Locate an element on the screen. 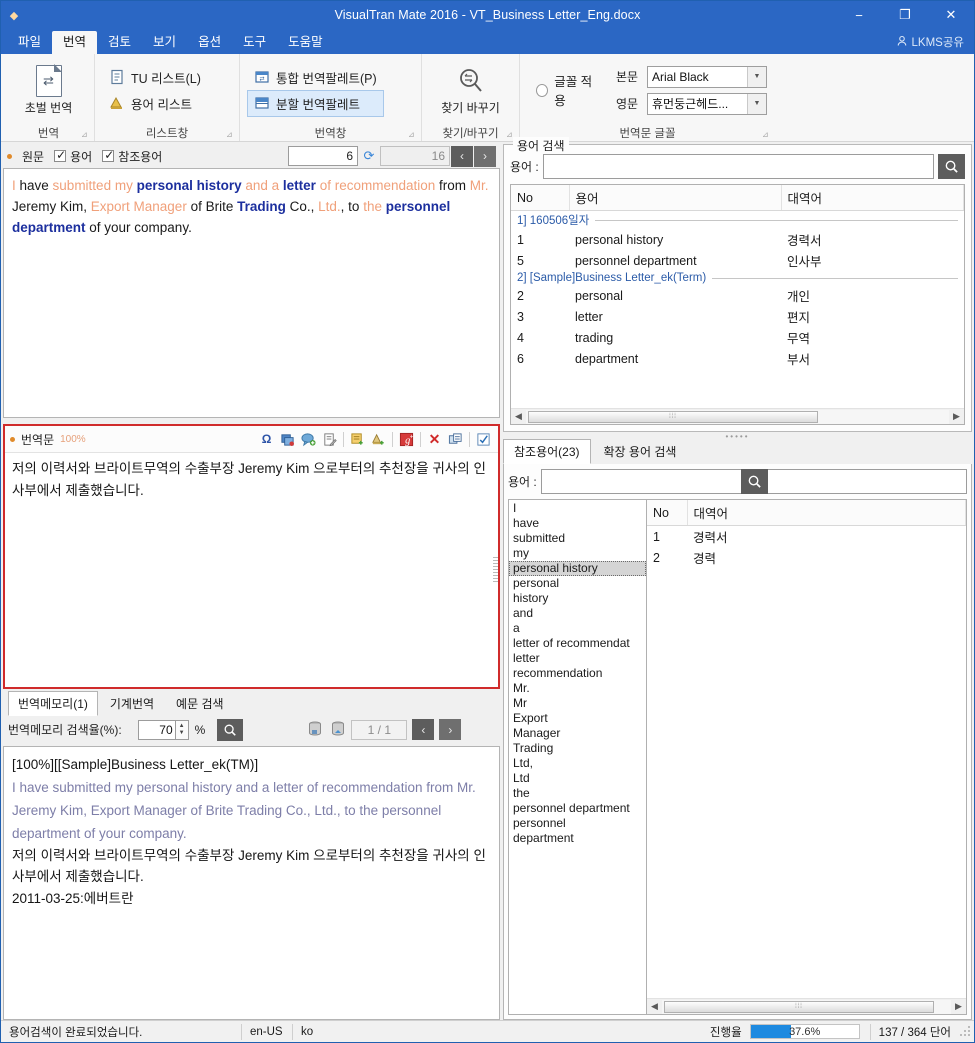  menu-item-options: 옵션 is located at coordinates (209, 42).